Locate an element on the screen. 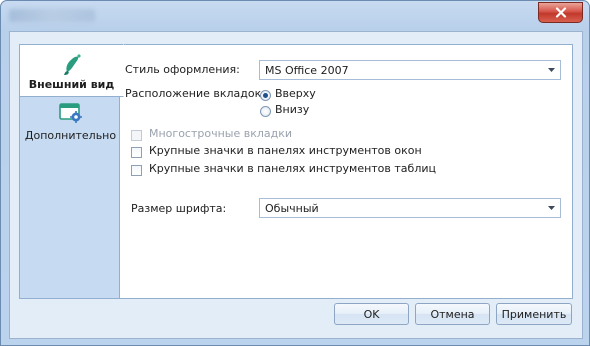 This screenshot has height=346, width=590. ok-button: OK is located at coordinates (371, 314).